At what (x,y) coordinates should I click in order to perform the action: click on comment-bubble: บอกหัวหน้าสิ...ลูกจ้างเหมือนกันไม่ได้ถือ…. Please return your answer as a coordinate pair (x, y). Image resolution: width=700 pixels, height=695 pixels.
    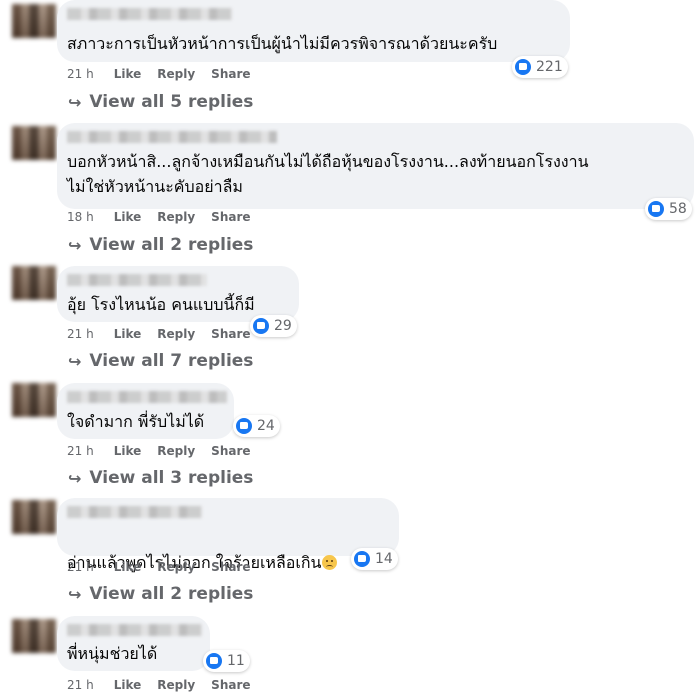
    Looking at the image, I should click on (375, 166).